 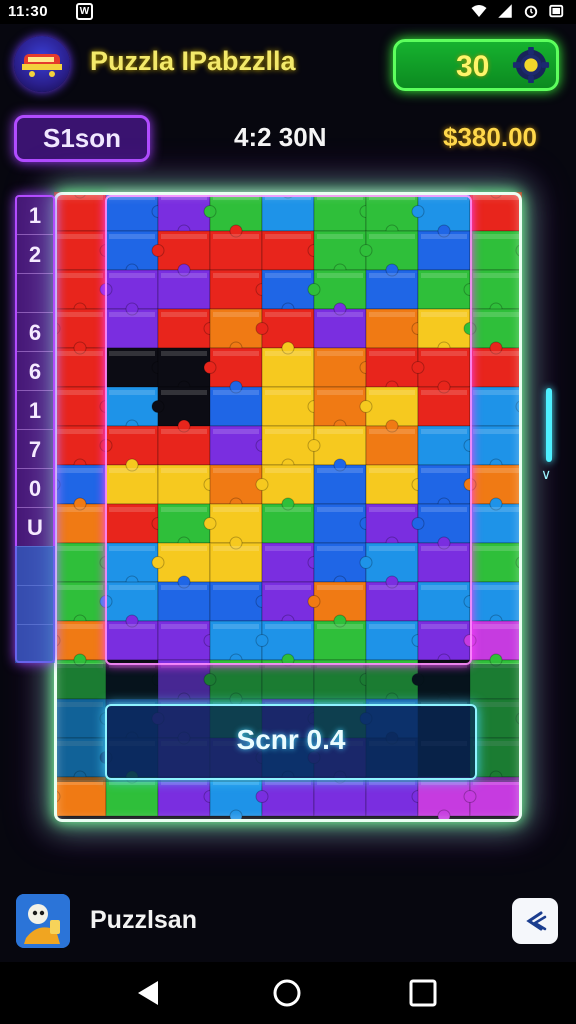 I want to click on character-avatar-icon, so click(x=43, y=921).